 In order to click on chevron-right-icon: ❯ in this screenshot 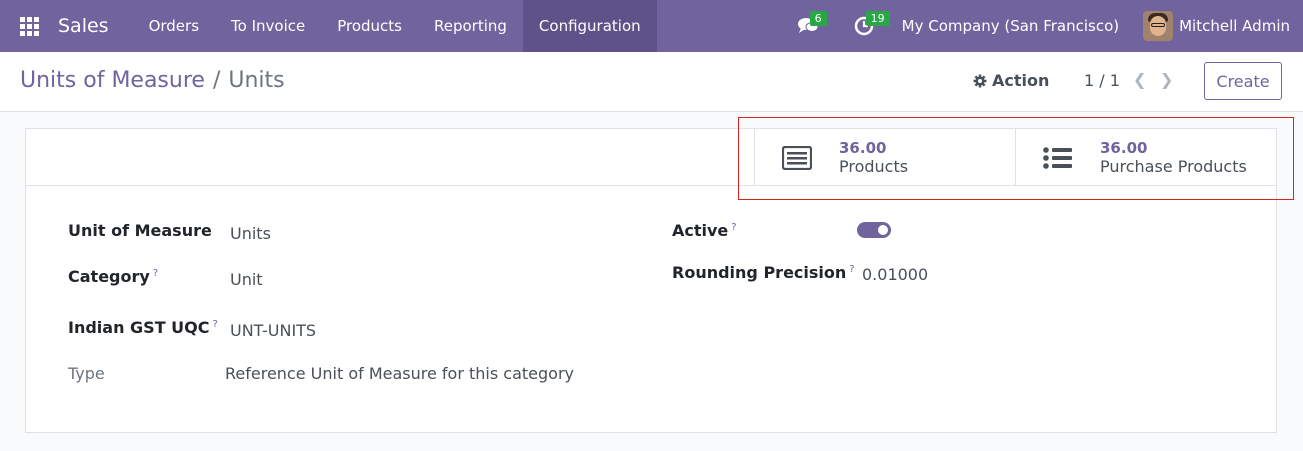, I will do `click(1166, 79)`.